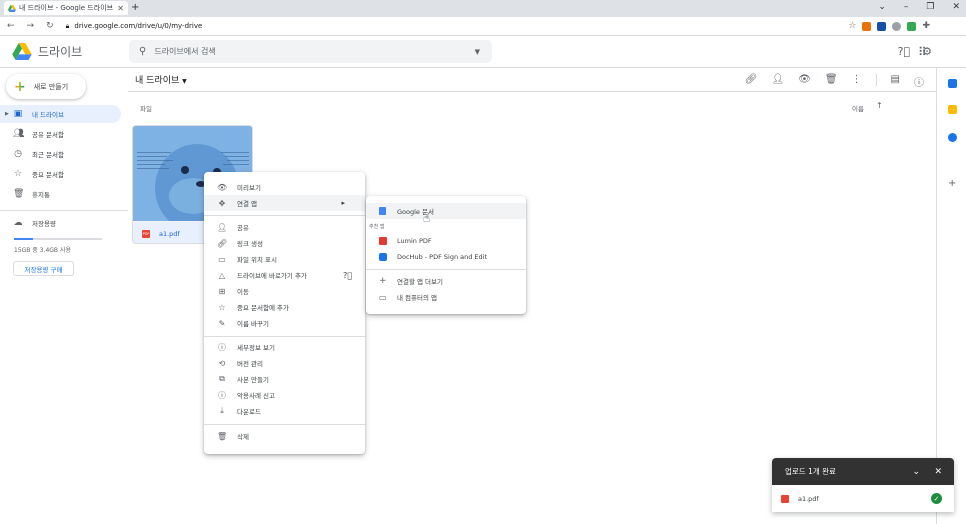 This screenshot has width=966, height=524. What do you see at coordinates (60, 194) in the screenshot?
I see `sidebar-item-trash: 🗑︎ 휴지통` at bounding box center [60, 194].